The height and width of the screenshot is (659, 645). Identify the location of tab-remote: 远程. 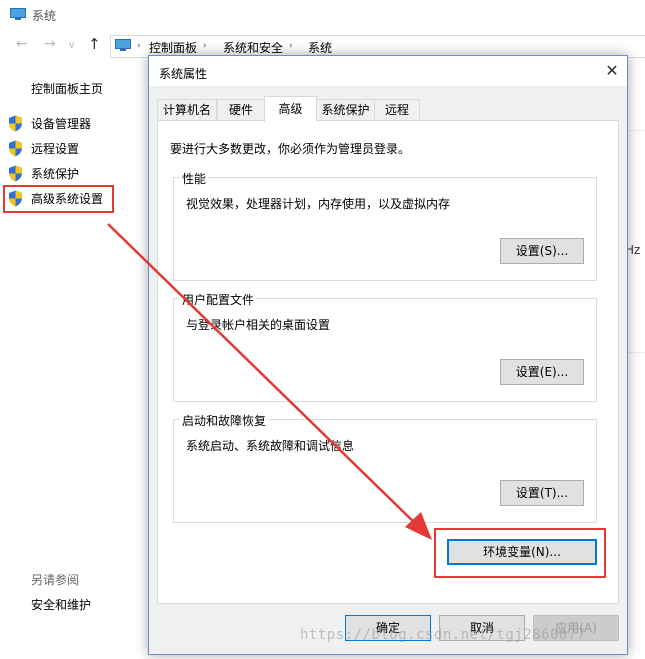
(397, 109).